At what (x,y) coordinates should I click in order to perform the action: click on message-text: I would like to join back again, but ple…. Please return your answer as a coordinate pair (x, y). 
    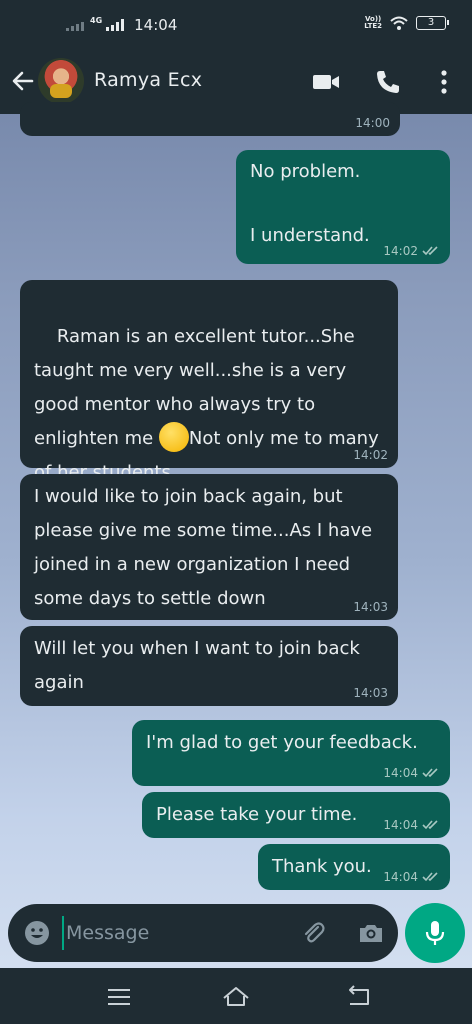
    Looking at the image, I should click on (206, 547).